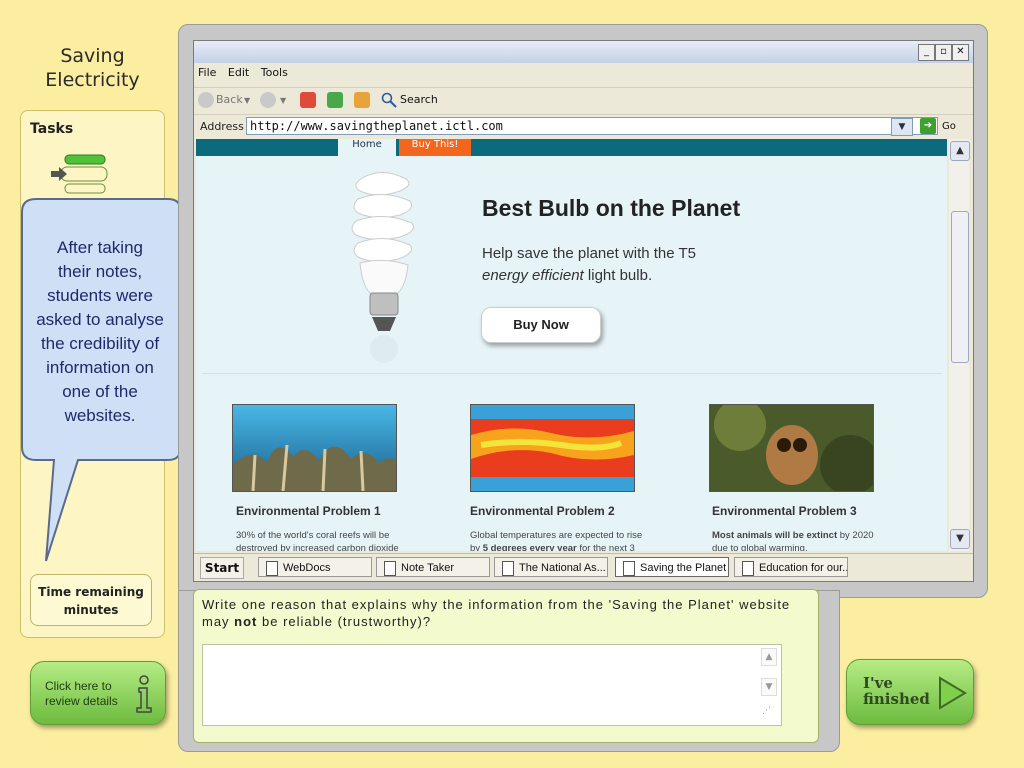  Describe the element at coordinates (896, 699) in the screenshot. I see `finish-line: finished` at that location.